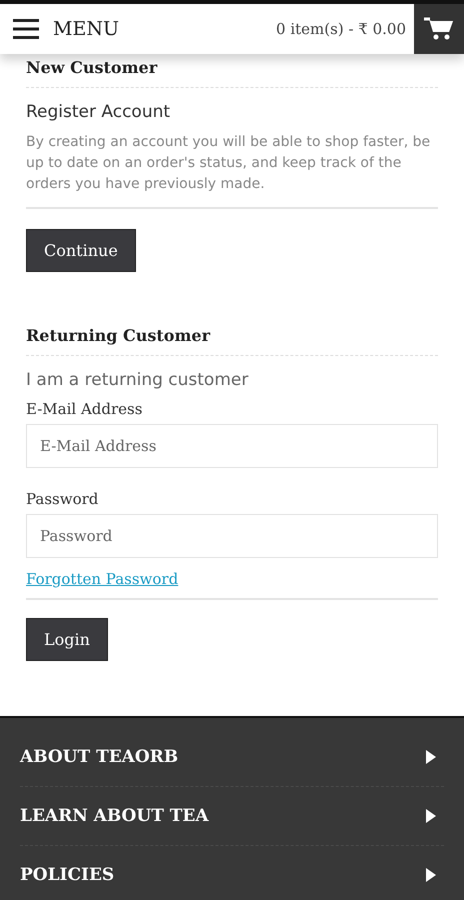 The image size is (464, 900). What do you see at coordinates (138, 380) in the screenshot?
I see `section-subtitle: I am a returning customer` at bounding box center [138, 380].